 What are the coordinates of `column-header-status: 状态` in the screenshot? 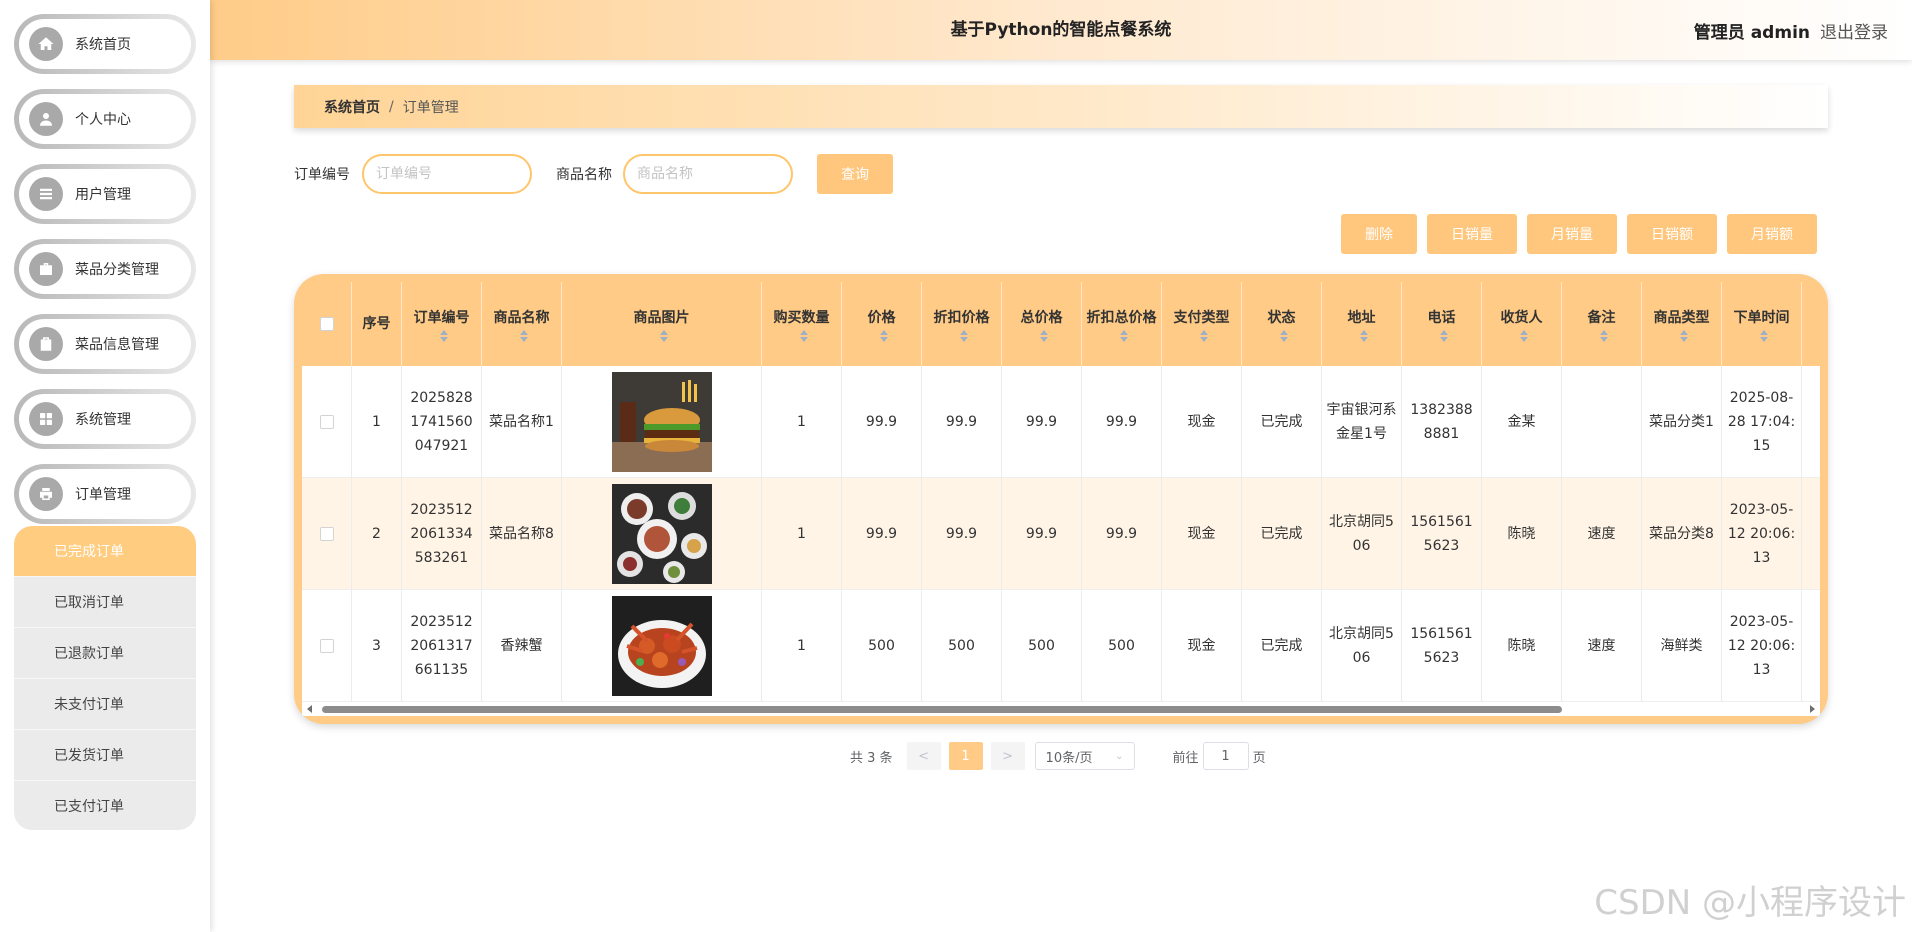 It's located at (1282, 324).